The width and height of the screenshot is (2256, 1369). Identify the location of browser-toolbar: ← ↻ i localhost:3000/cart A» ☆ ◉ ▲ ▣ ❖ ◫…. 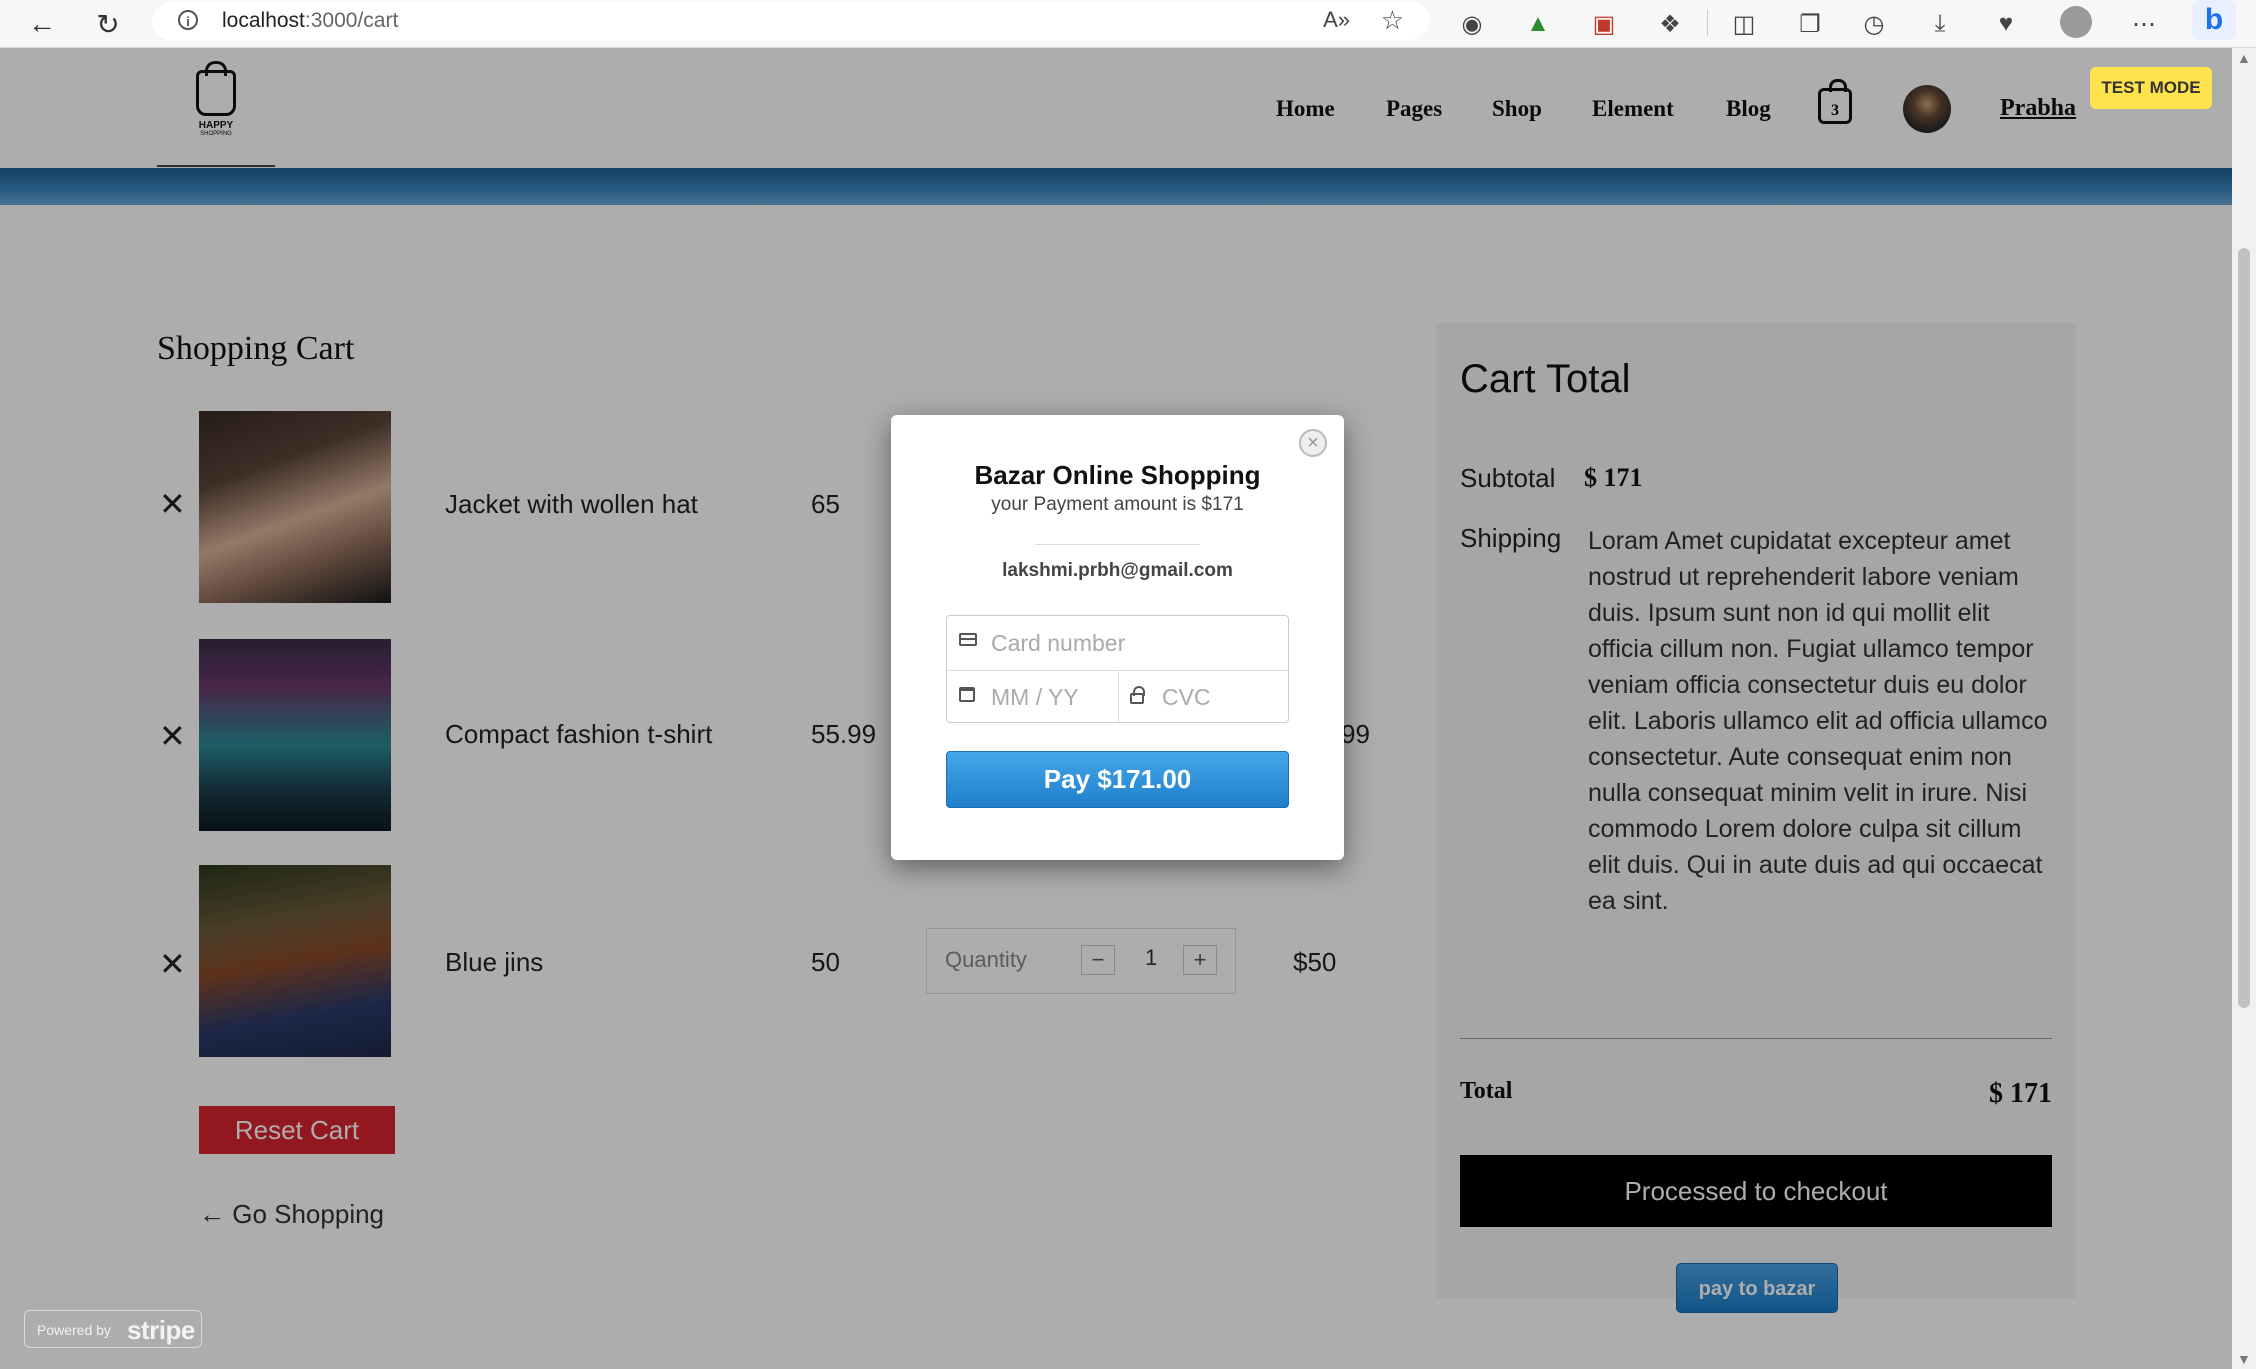
(1128, 24).